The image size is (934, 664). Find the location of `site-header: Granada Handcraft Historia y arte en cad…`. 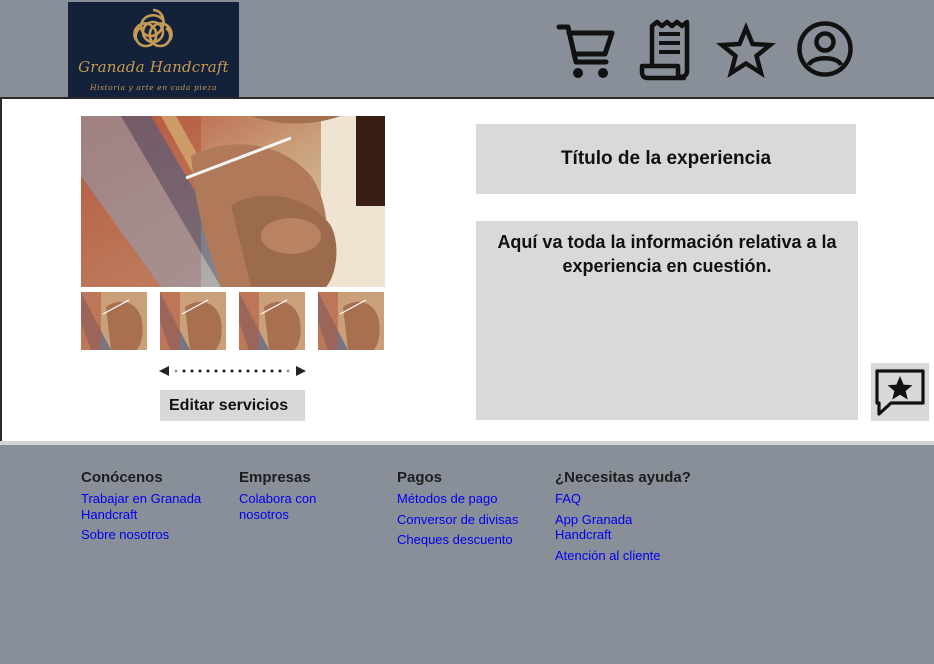

site-header: Granada Handcraft Historia y arte en cad… is located at coordinates (467, 49).